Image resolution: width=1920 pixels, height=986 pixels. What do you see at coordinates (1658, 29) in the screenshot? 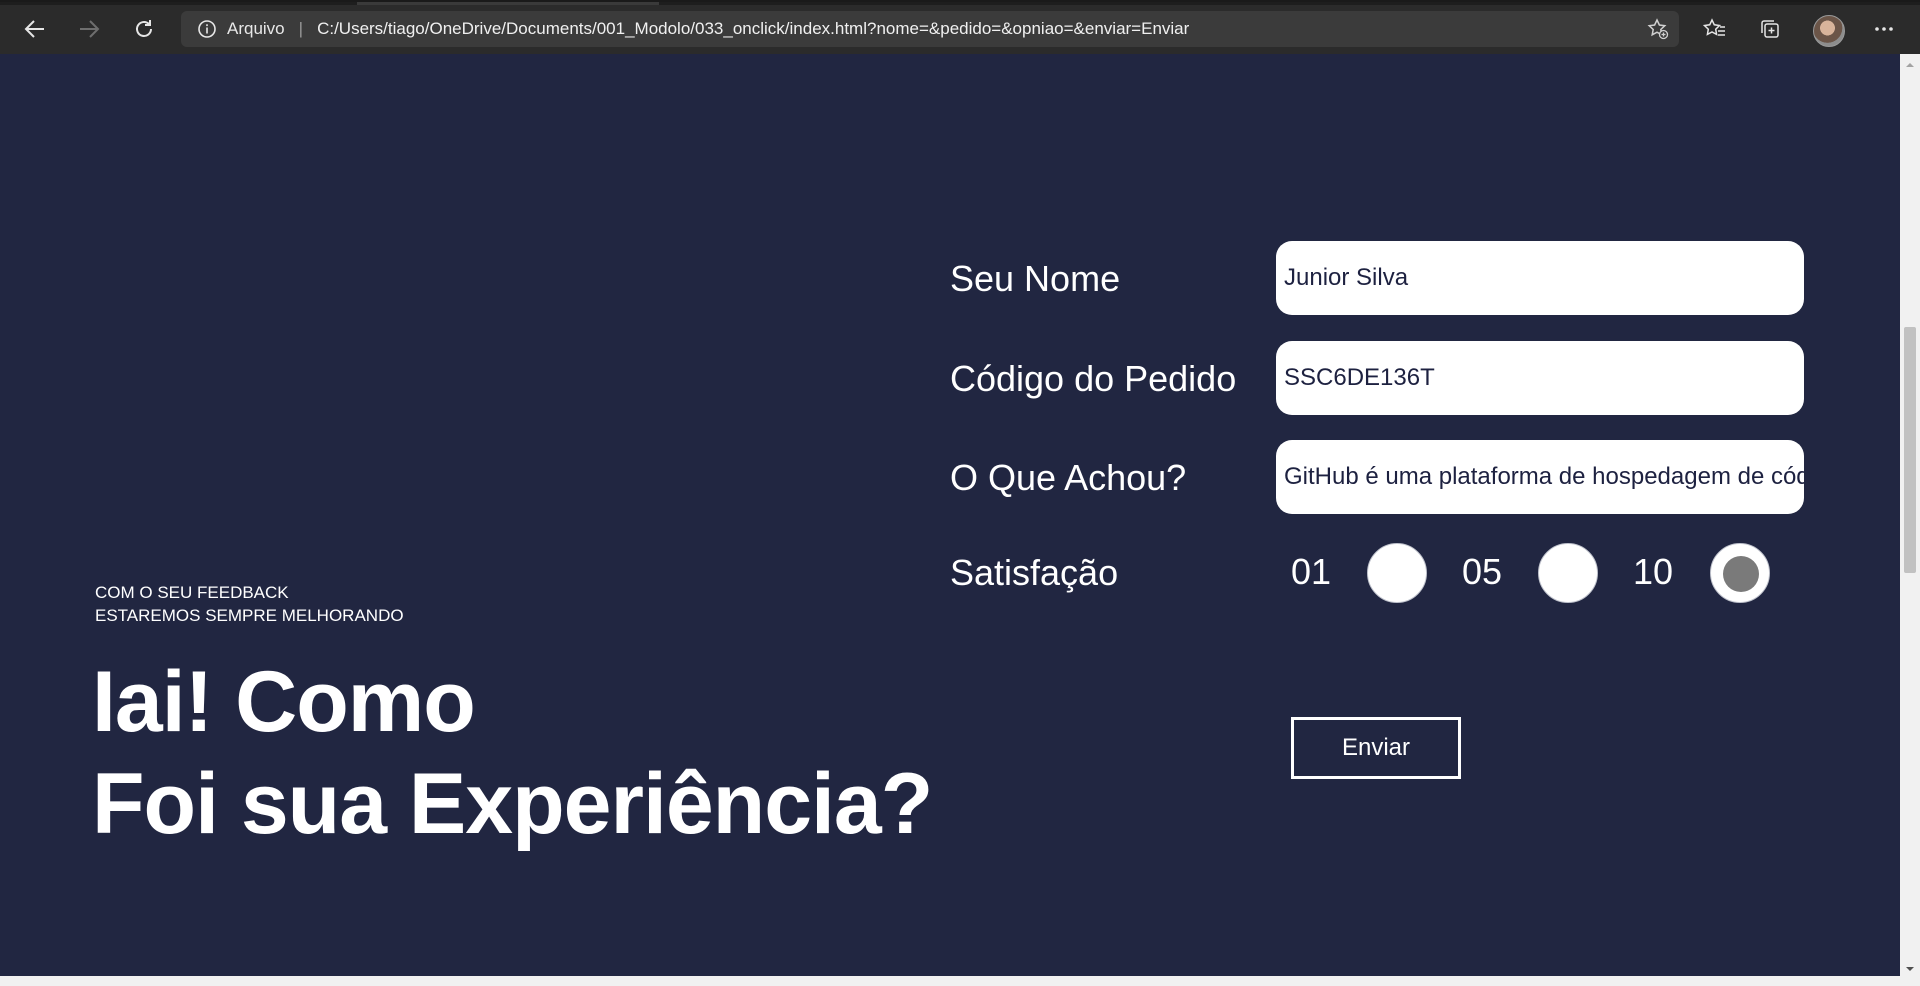
I see `add-favorite-icon` at bounding box center [1658, 29].